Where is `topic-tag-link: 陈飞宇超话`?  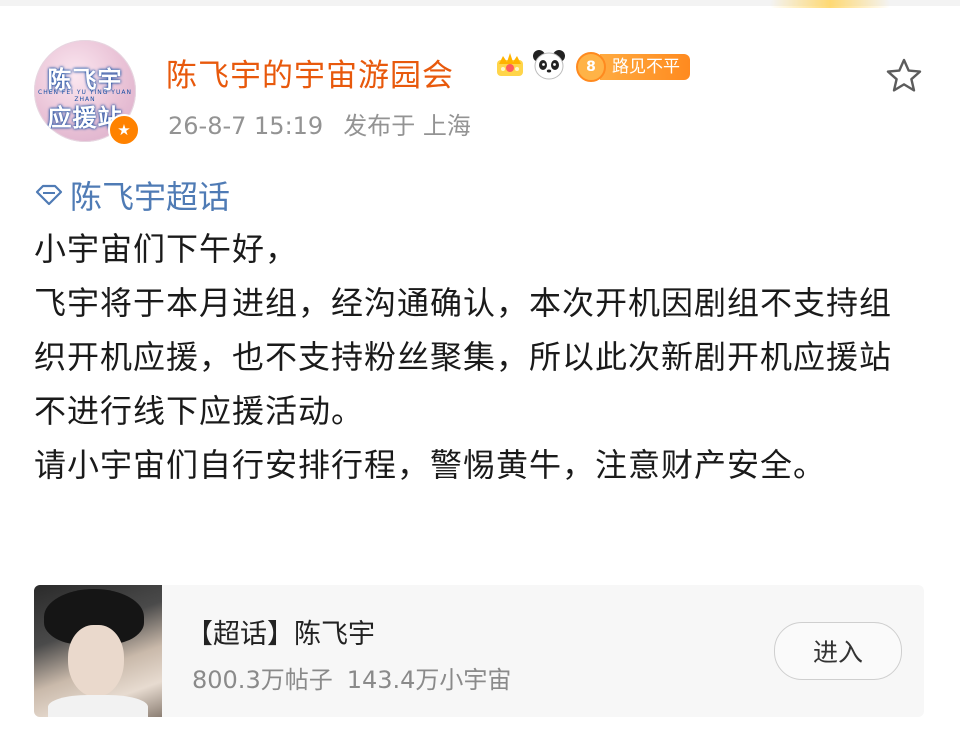 topic-tag-link: 陈飞宇超话 is located at coordinates (132, 195).